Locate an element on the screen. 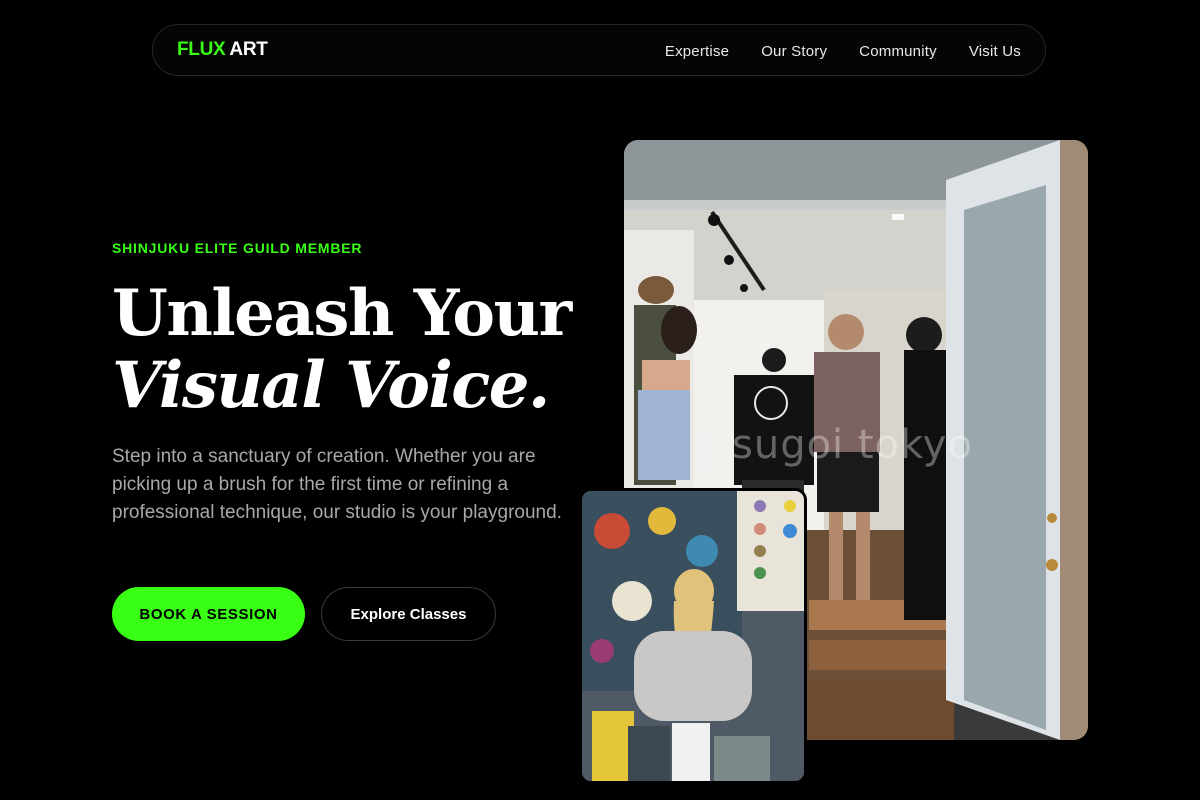 The image size is (1200, 800). child-painting-photo is located at coordinates (693, 636).